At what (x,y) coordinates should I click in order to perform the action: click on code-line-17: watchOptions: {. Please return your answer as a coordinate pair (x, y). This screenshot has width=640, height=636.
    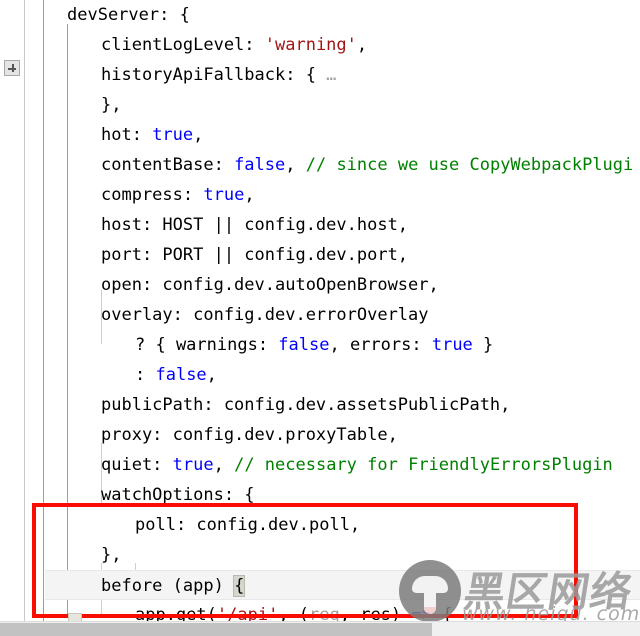
    Looking at the image, I should click on (161, 495).